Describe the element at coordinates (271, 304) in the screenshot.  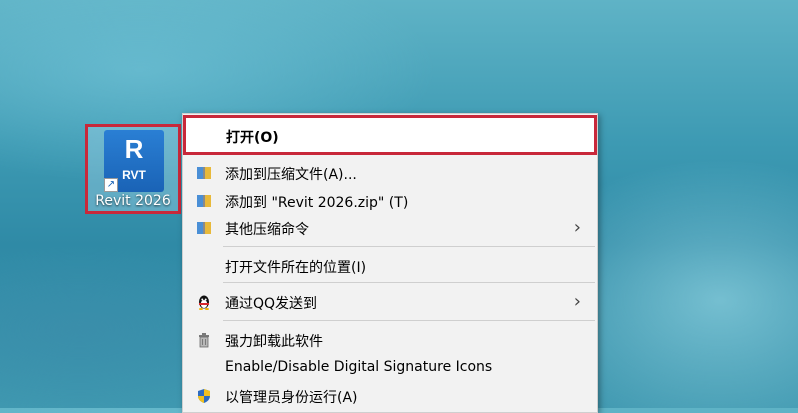
I see `menu-item-label: 通过QQ发送到` at that location.